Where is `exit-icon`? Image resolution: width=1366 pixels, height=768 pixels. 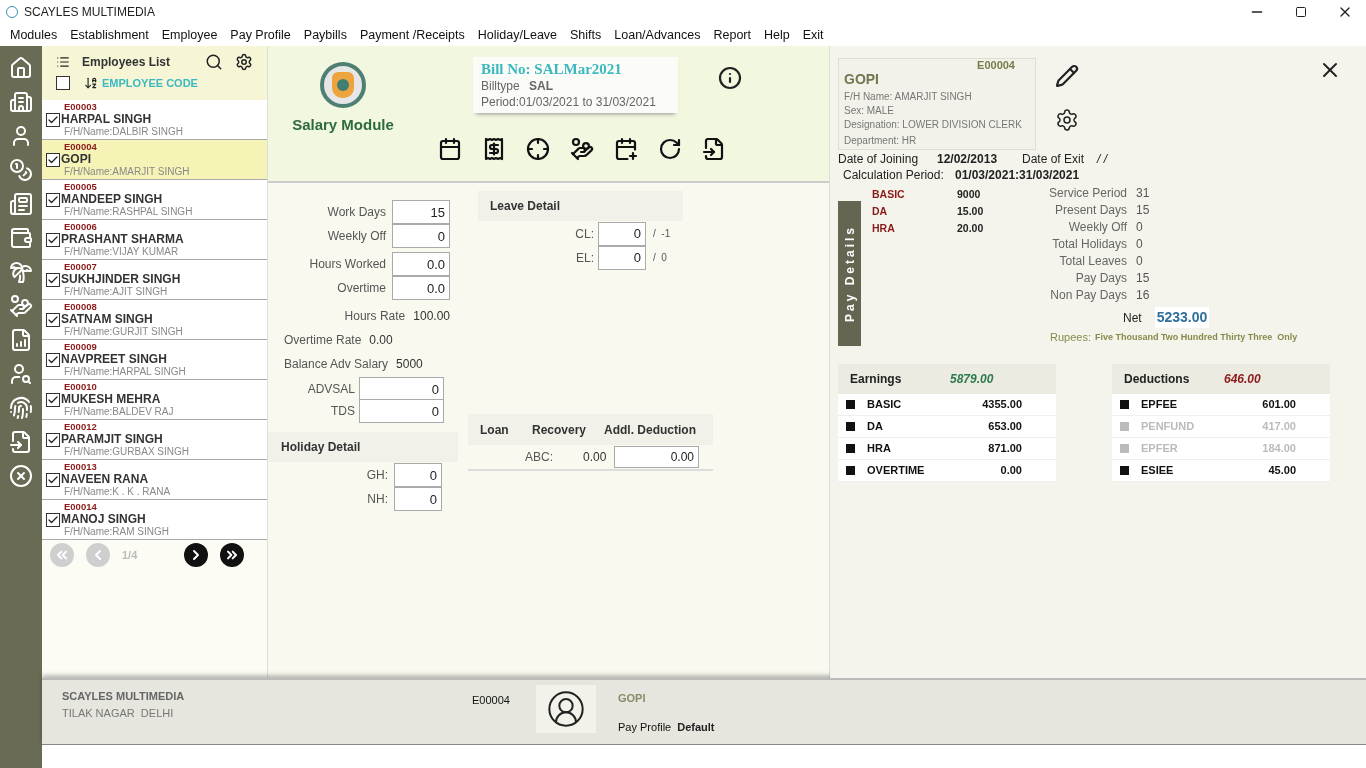 exit-icon is located at coordinates (21, 476).